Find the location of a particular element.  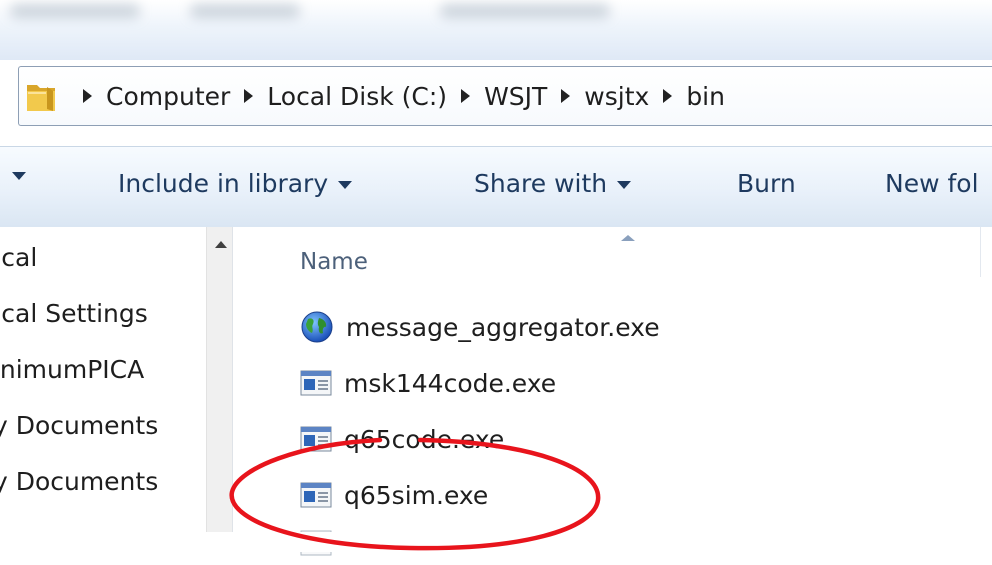

nav-scrollbar is located at coordinates (219, 379).